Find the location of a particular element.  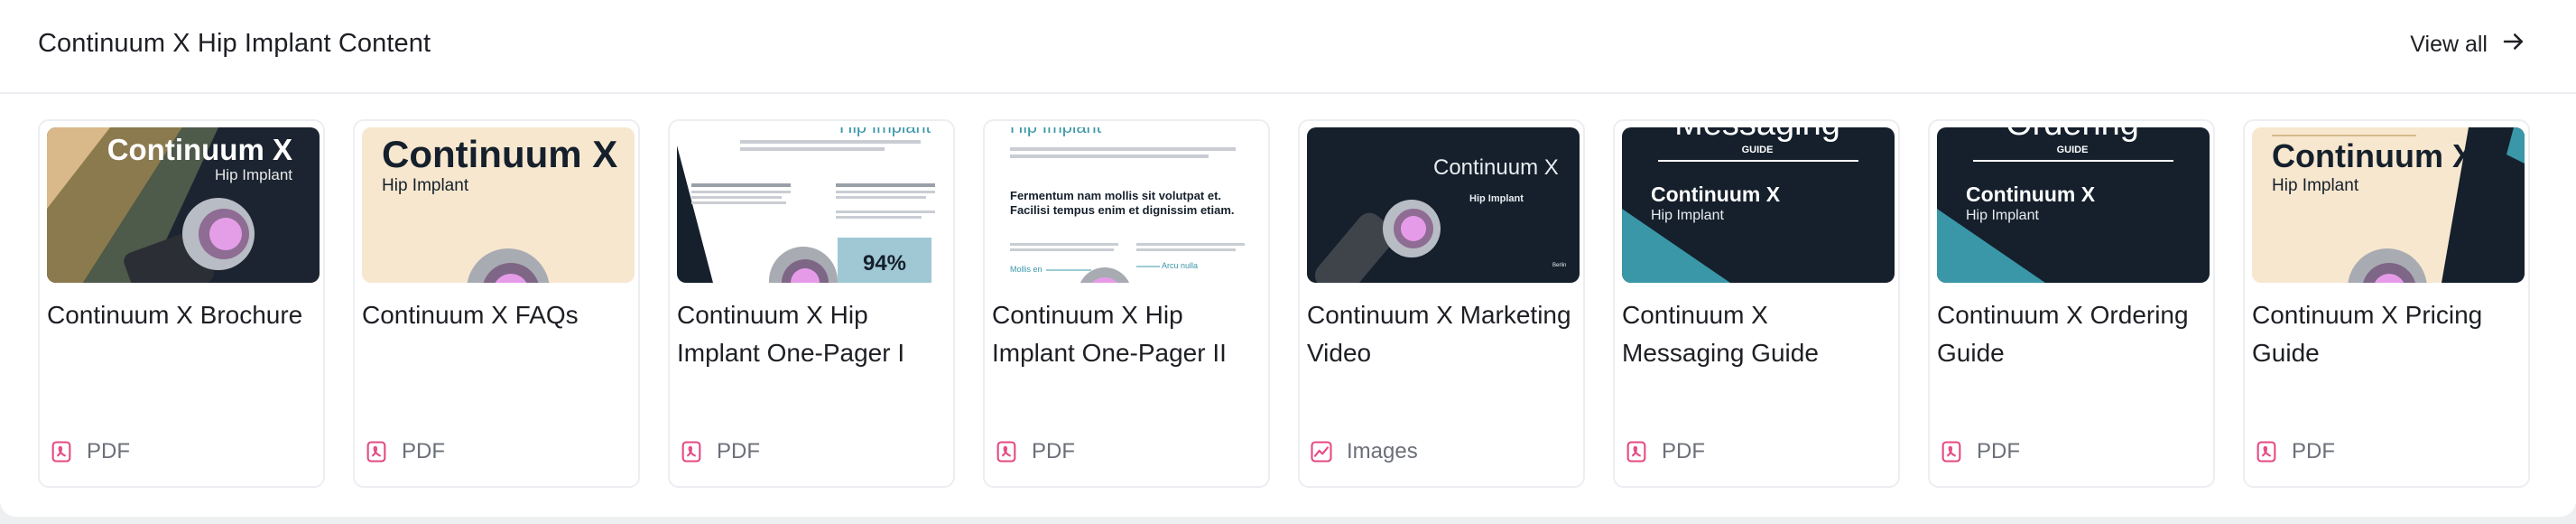

thumb-top: Messaging is located at coordinates (1757, 135).